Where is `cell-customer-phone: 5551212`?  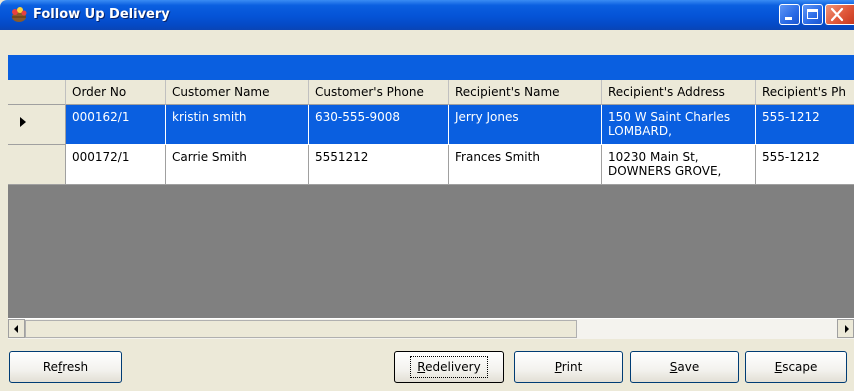 cell-customer-phone: 5551212 is located at coordinates (379, 165).